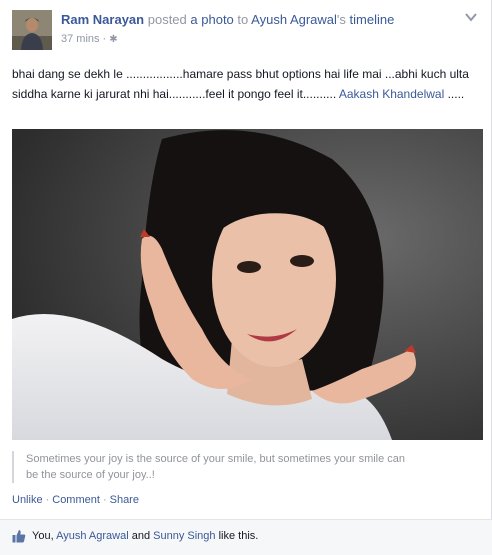 The width and height of the screenshot is (492, 555). Describe the element at coordinates (92, 536) in the screenshot. I see `liker-link-1: Ayush Agrawal` at that location.